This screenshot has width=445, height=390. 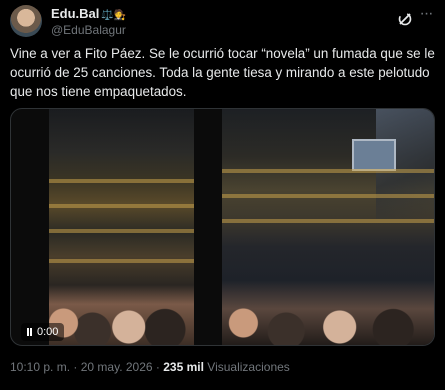 What do you see at coordinates (183, 367) in the screenshot?
I see `views-count: 235 mil` at bounding box center [183, 367].